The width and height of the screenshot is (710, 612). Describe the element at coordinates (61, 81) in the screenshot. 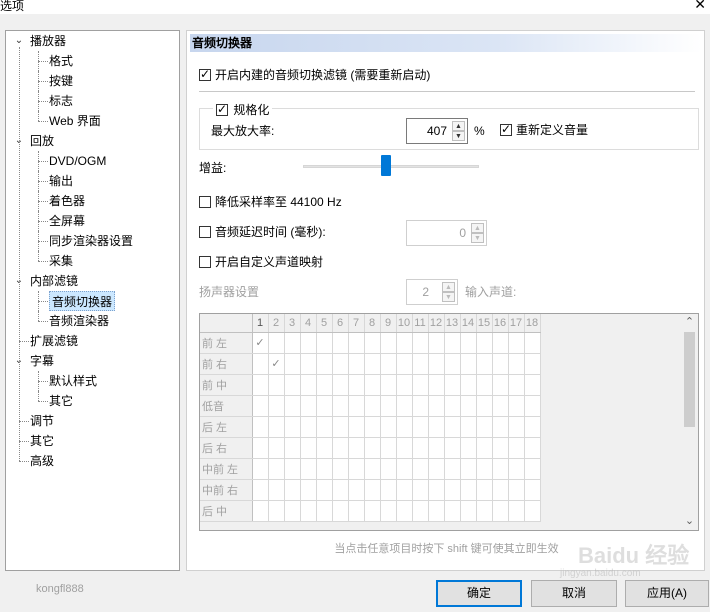

I see `tree-item: 按键` at that location.